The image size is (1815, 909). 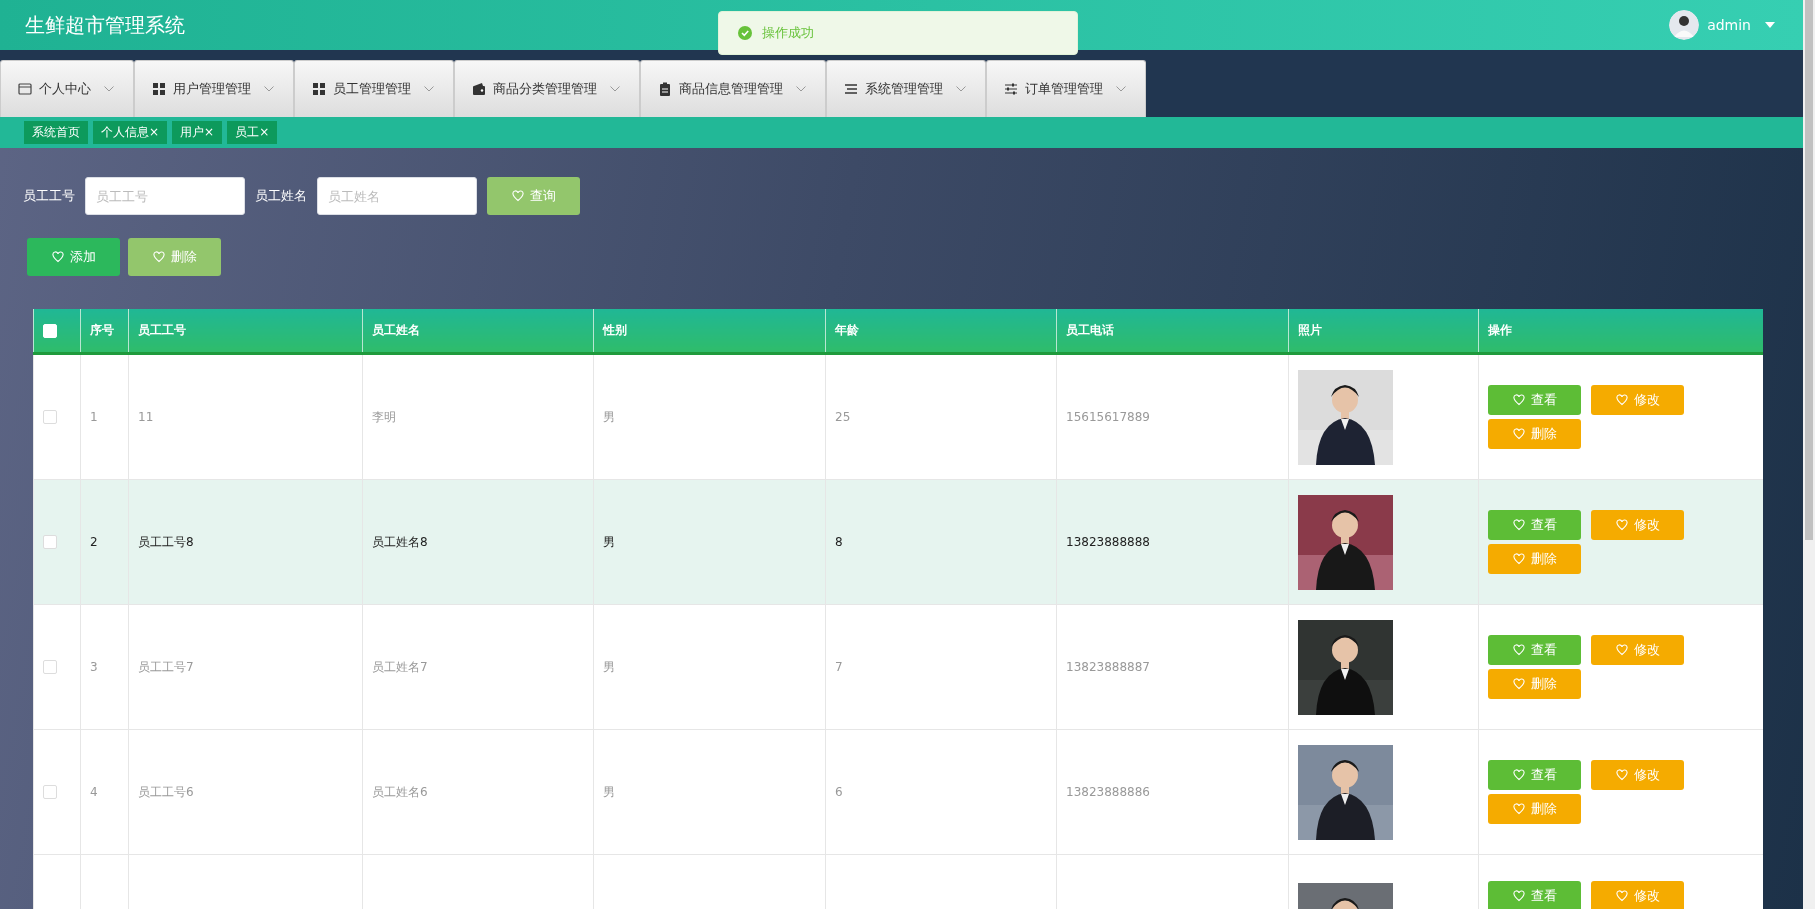 I want to click on table-cell: 8, so click(x=839, y=542).